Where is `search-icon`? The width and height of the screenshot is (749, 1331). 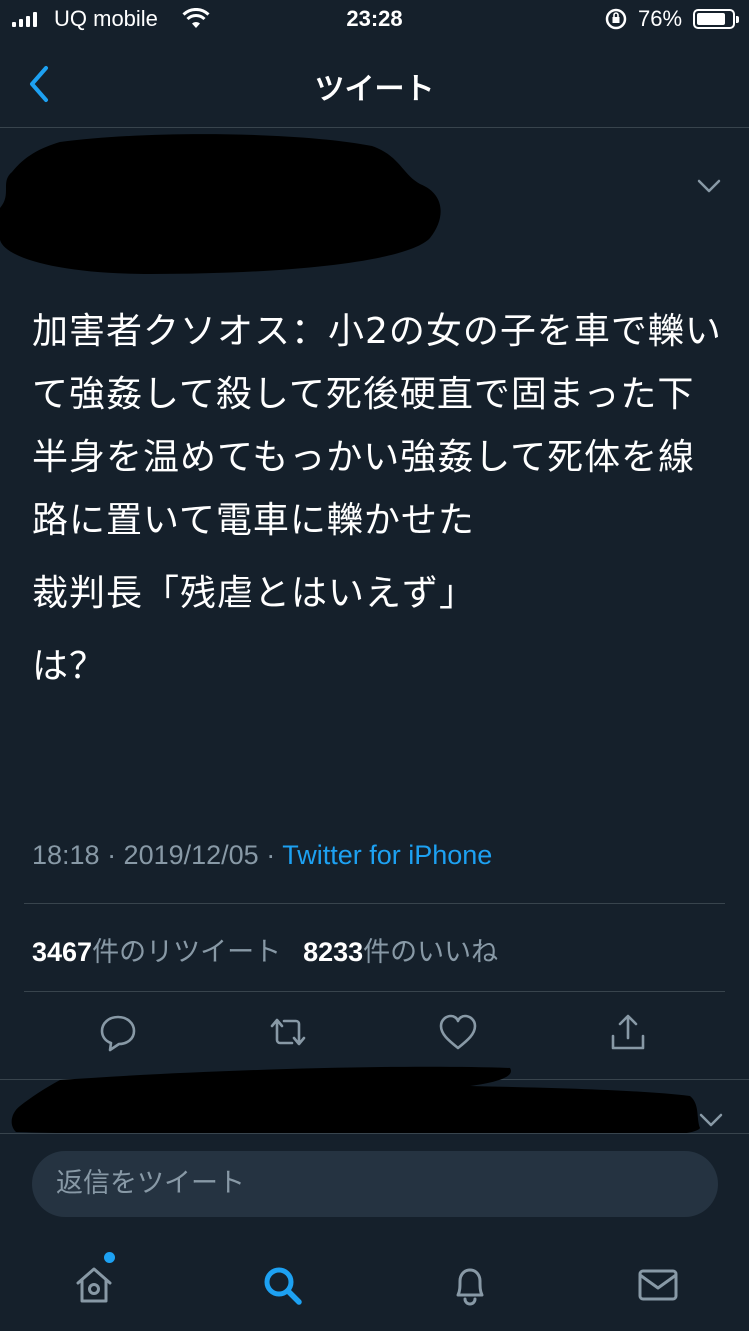 search-icon is located at coordinates (282, 1285).